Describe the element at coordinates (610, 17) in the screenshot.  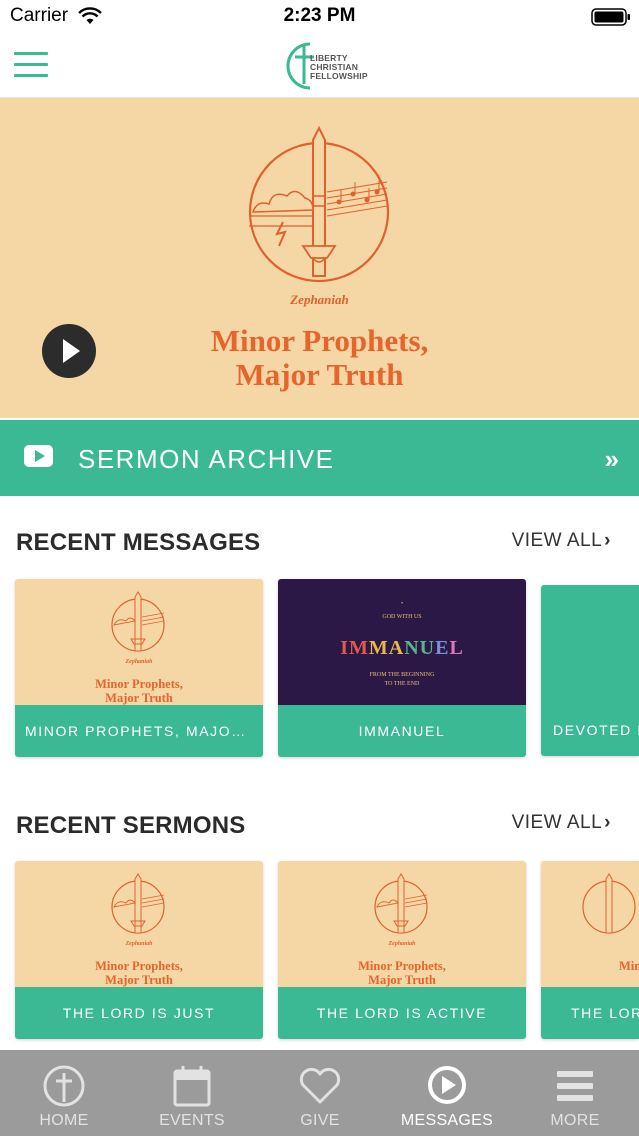
I see `battery-icon` at that location.